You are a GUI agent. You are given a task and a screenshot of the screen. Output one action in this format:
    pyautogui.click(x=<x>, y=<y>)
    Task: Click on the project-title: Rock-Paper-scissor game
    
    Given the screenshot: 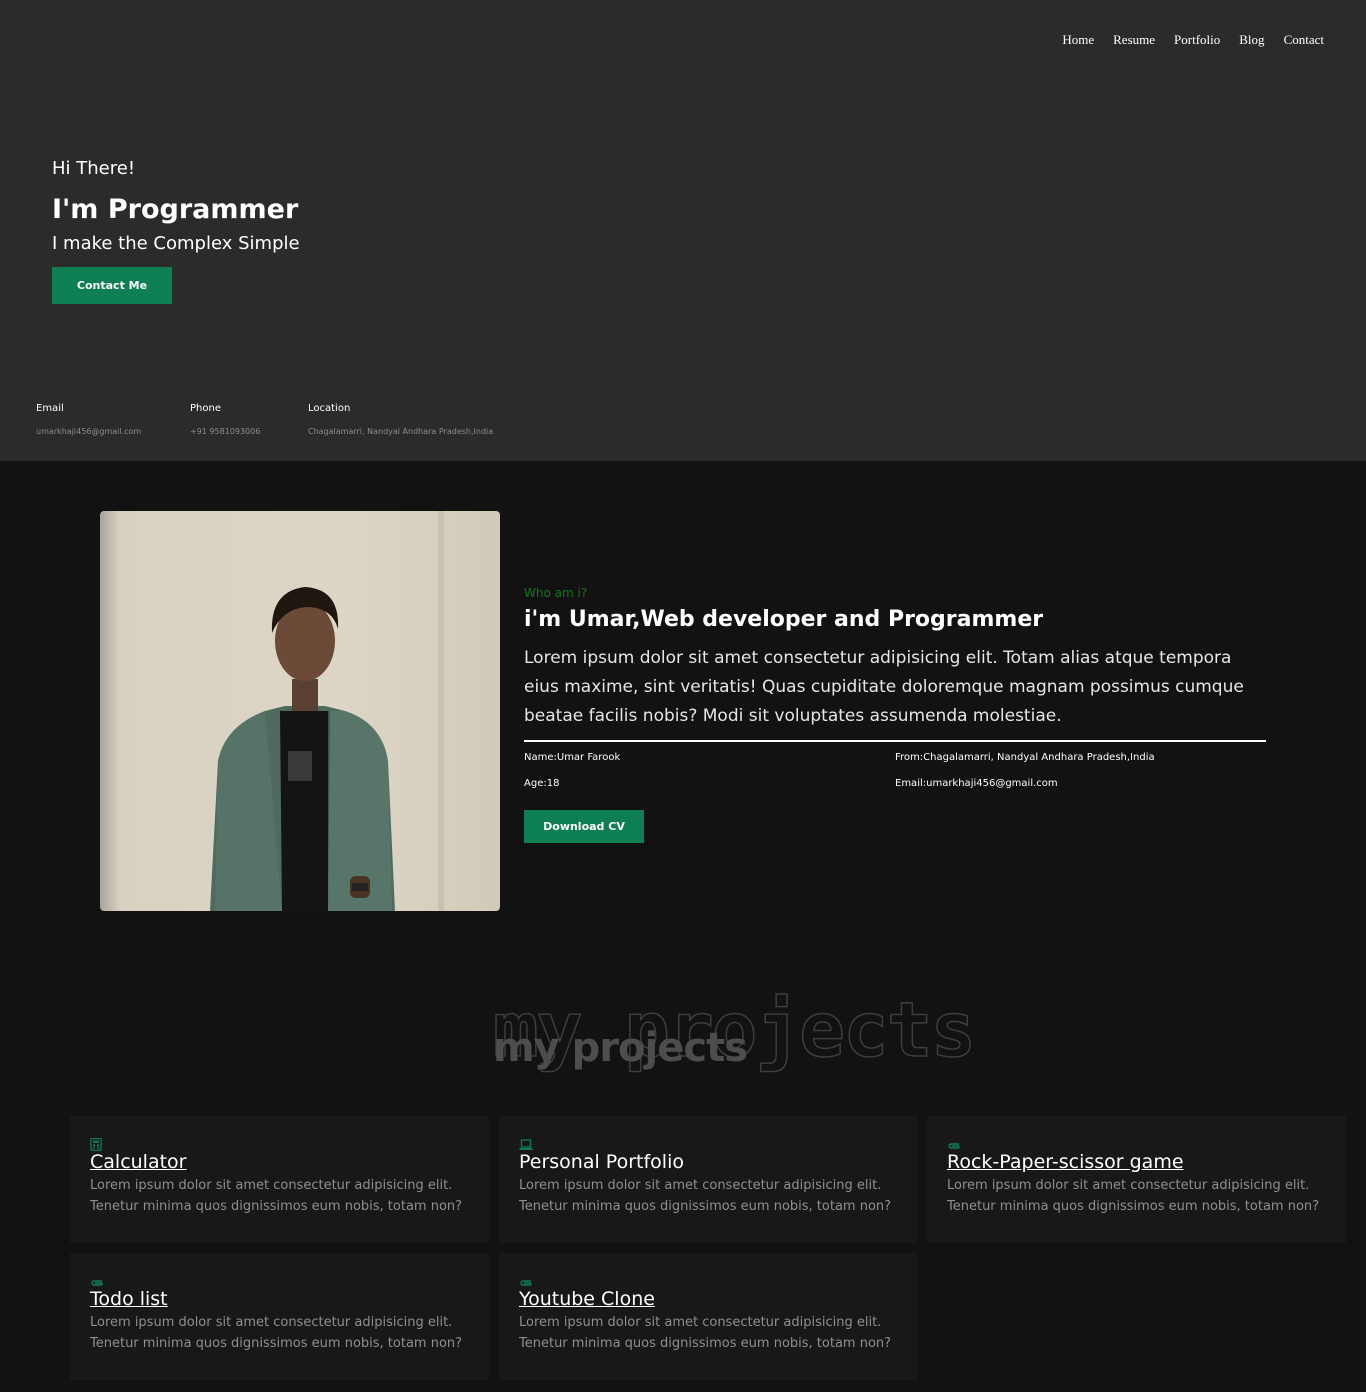 What is the action you would take?
    pyautogui.click(x=1136, y=1162)
    